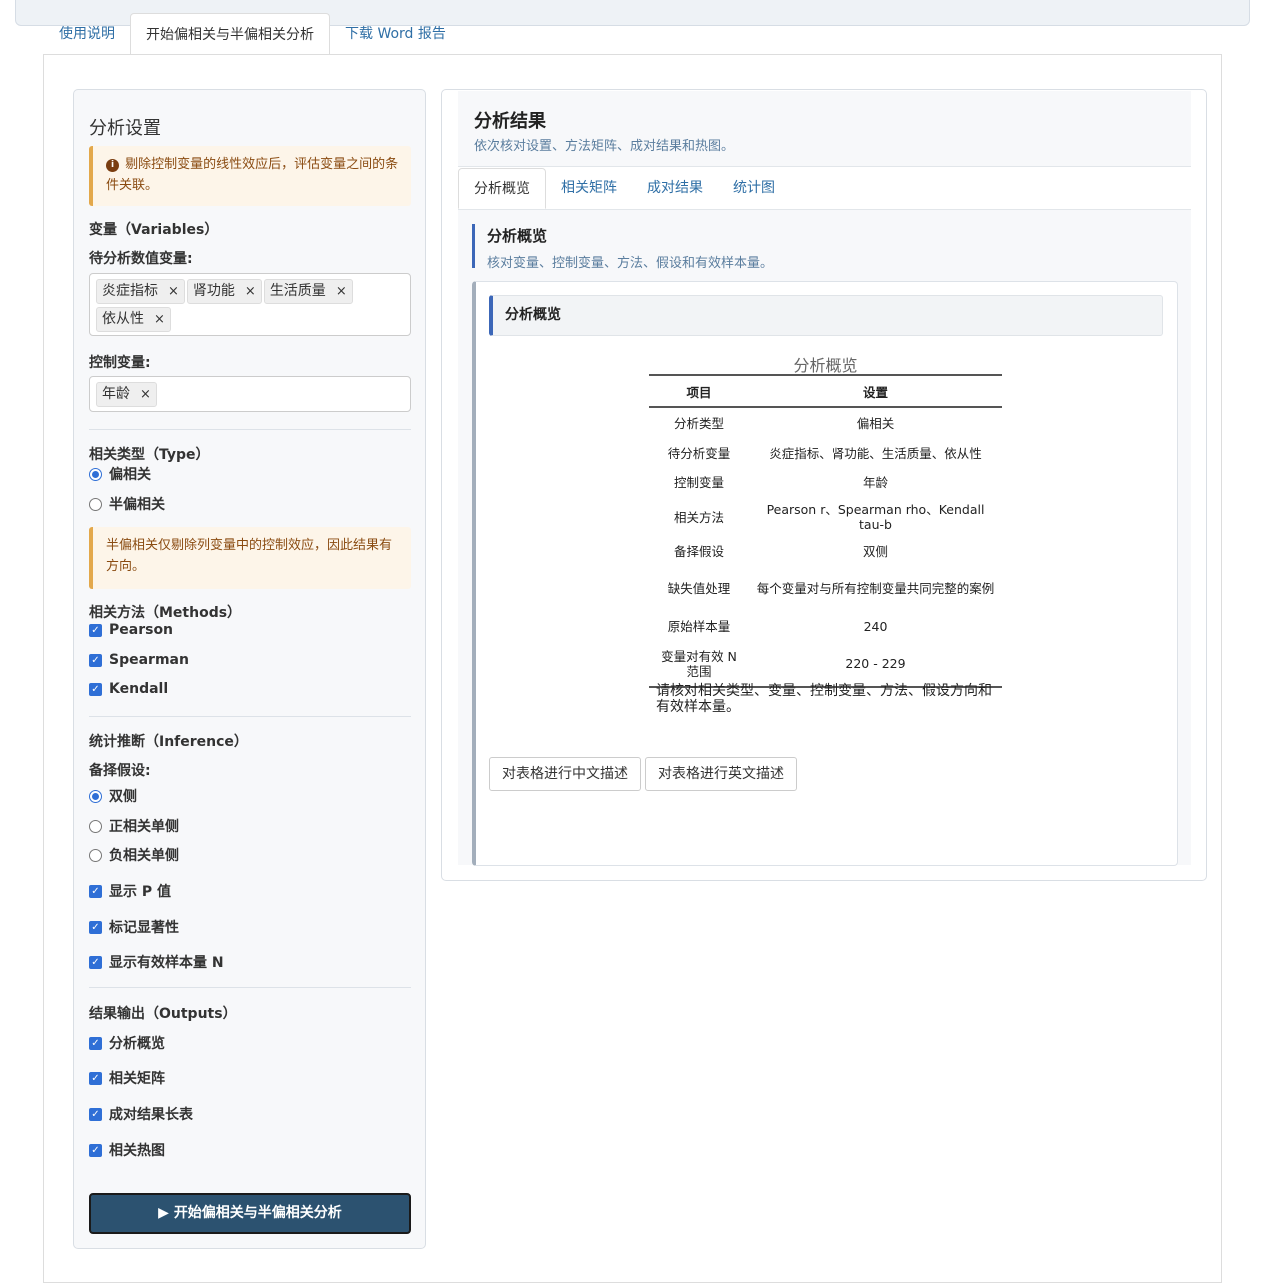 The image size is (1265, 1284). What do you see at coordinates (565, 774) in the screenshot?
I see `describe-cn-button: 对表格进行中文描述` at bounding box center [565, 774].